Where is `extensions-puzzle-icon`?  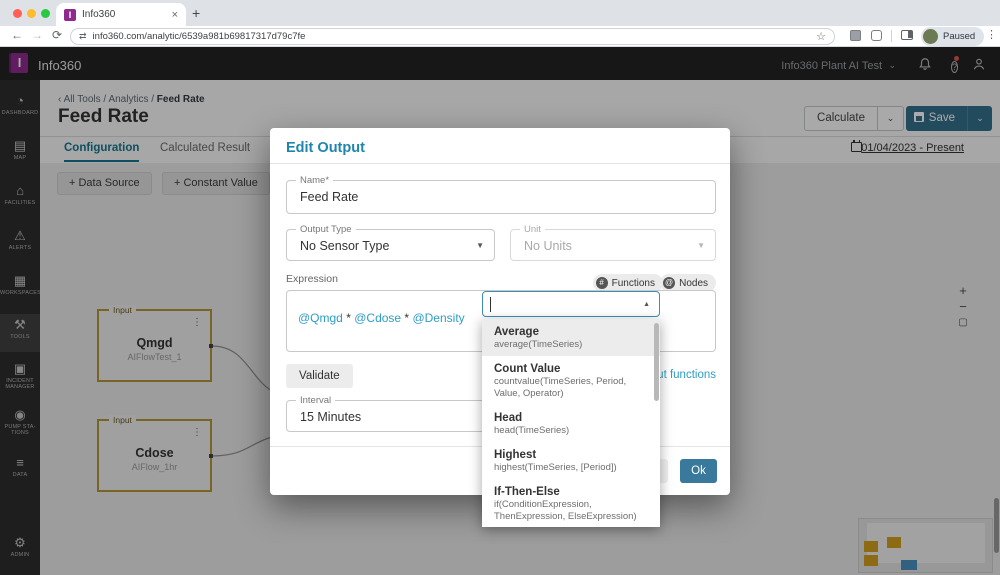 extensions-puzzle-icon is located at coordinates (876, 35).